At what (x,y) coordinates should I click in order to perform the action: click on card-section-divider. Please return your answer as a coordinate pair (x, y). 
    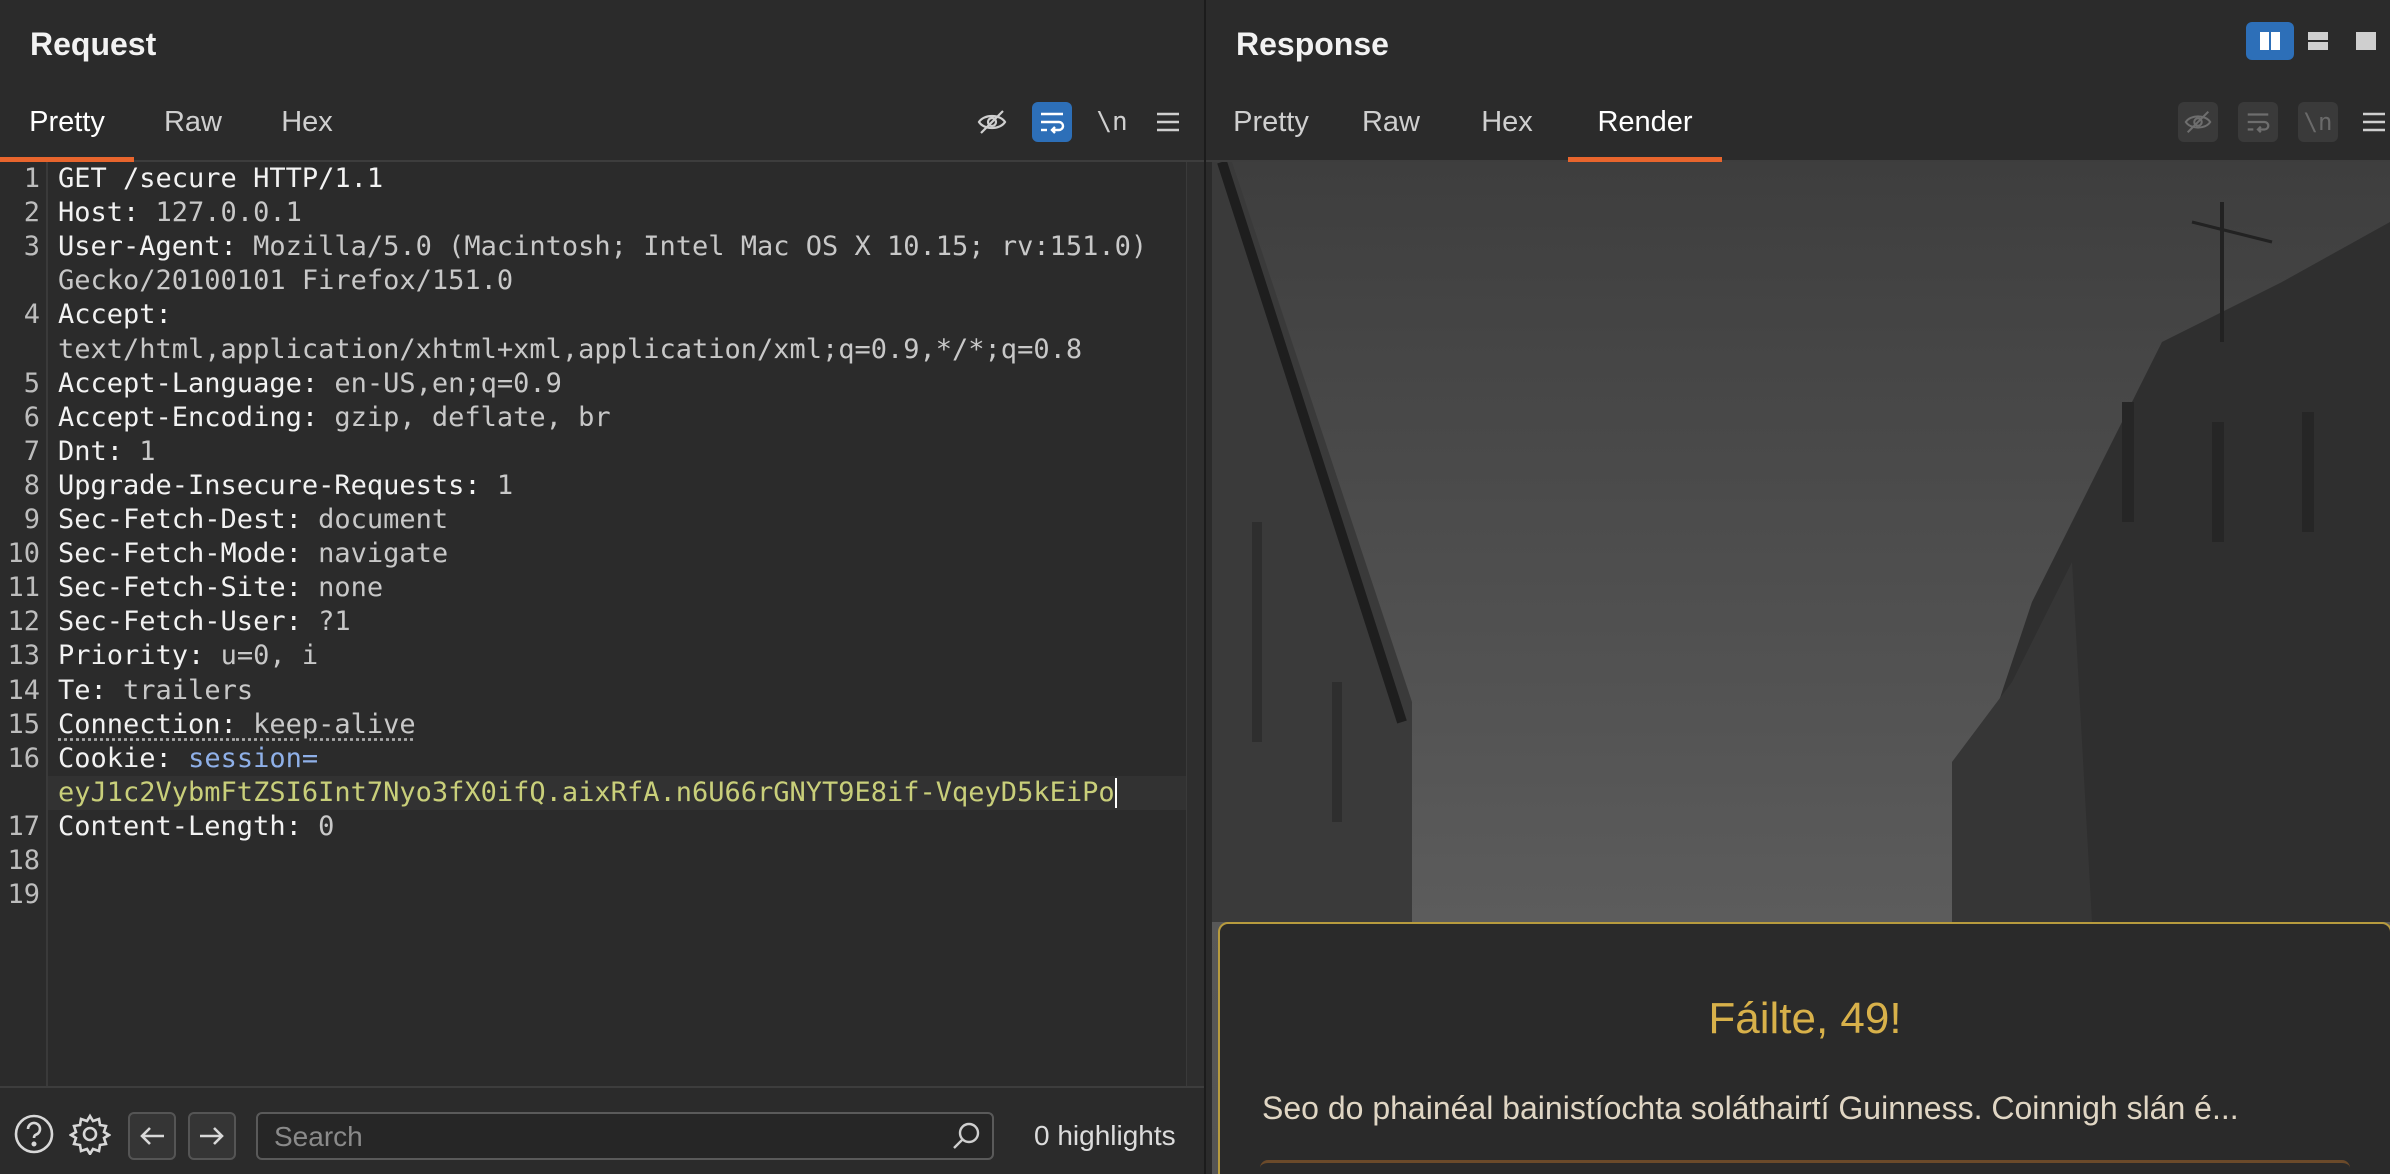
    Looking at the image, I should click on (1805, 1166).